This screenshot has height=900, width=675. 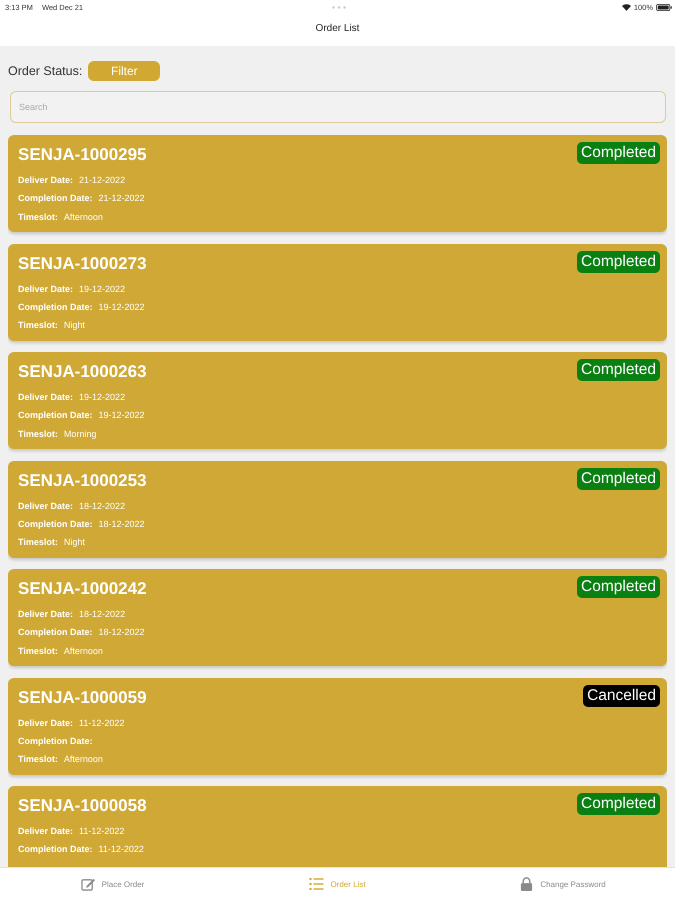 I want to click on order-number: SENJA-1000273, so click(x=82, y=263).